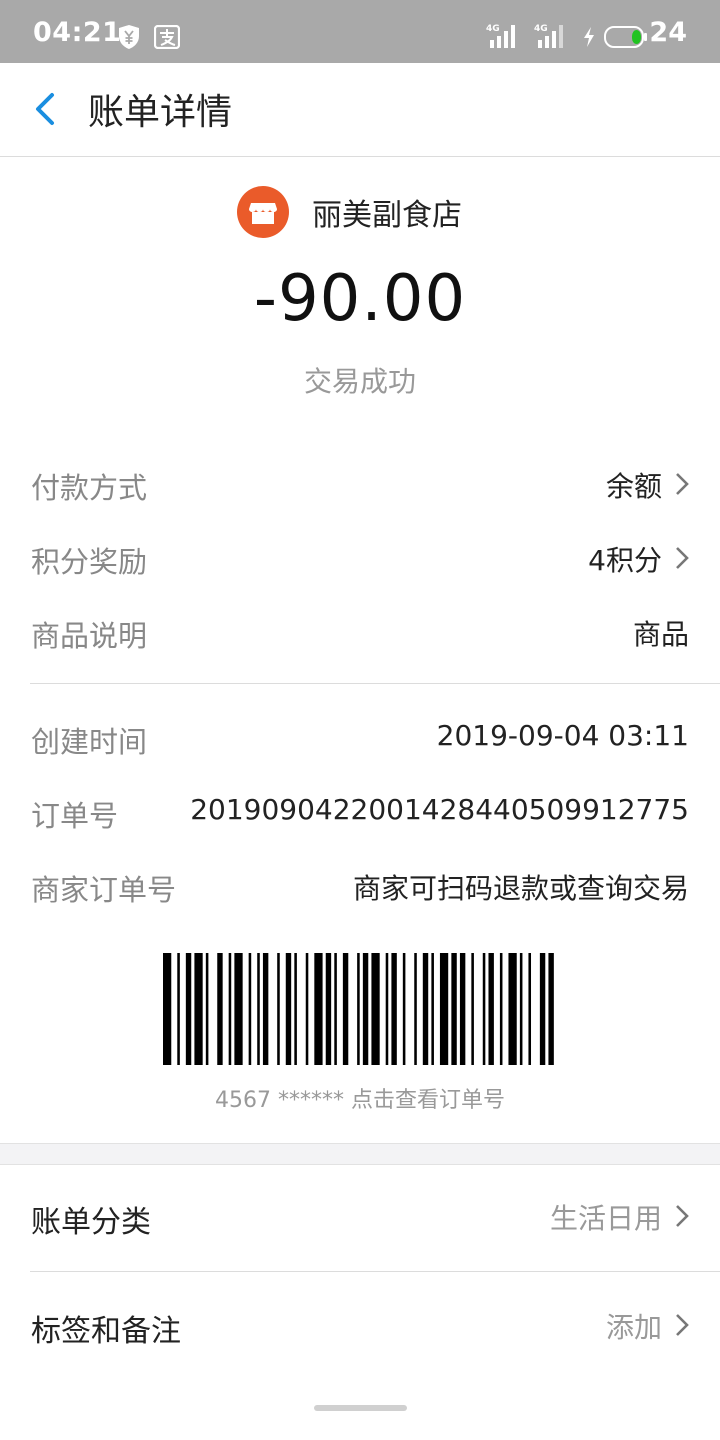 This screenshot has height=1440, width=720. I want to click on charging-icon, so click(589, 37).